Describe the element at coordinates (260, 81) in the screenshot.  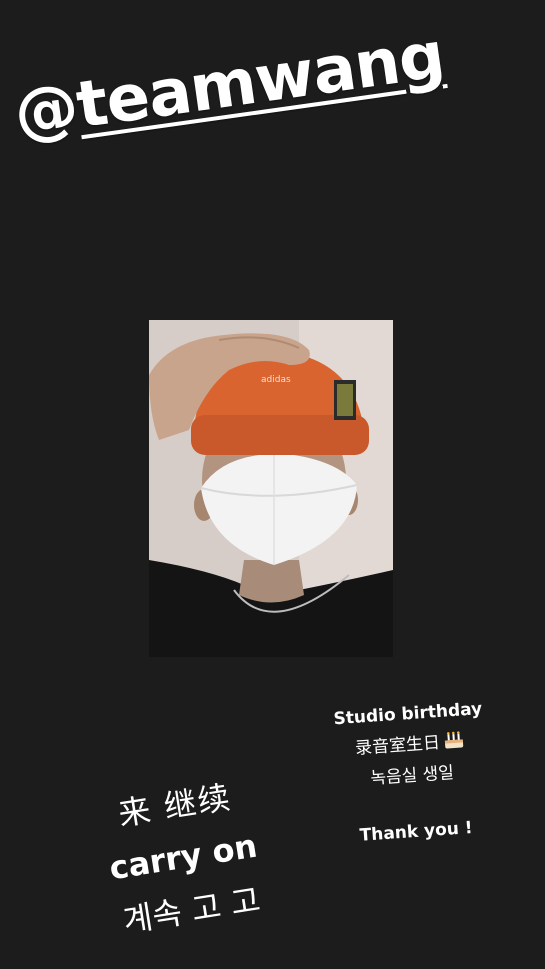
I see `mention-handle: teamwang` at that location.